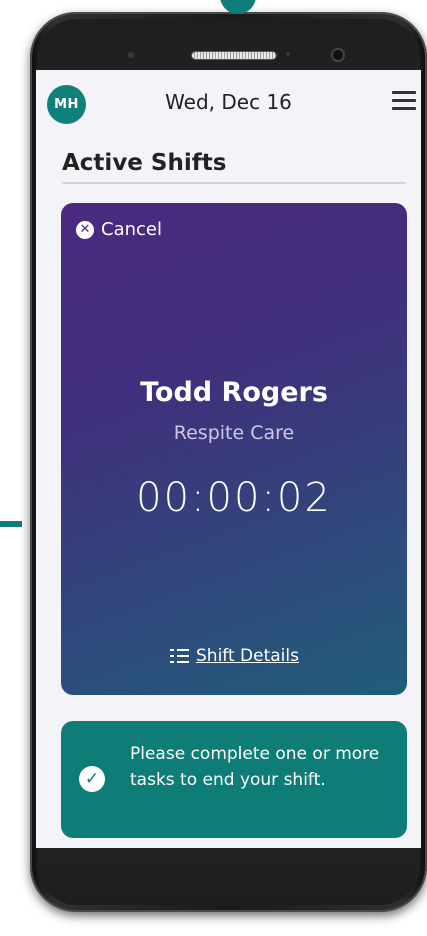  I want to click on current-date: Wed, Dec 16, so click(228, 102).